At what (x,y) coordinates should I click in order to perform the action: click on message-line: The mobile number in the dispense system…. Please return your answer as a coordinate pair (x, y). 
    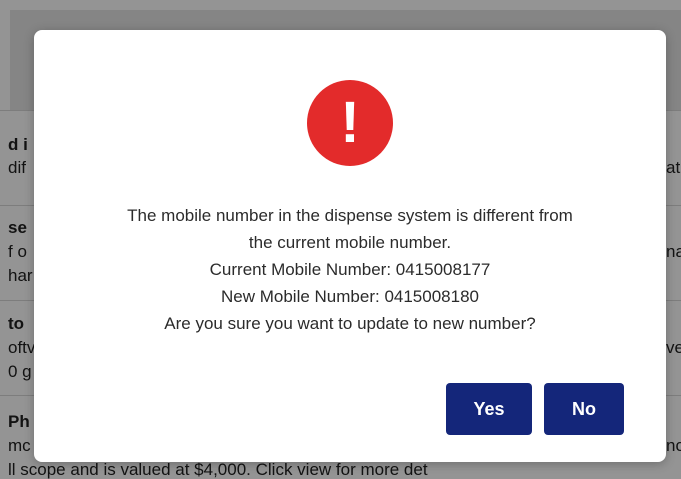
    Looking at the image, I should click on (350, 215).